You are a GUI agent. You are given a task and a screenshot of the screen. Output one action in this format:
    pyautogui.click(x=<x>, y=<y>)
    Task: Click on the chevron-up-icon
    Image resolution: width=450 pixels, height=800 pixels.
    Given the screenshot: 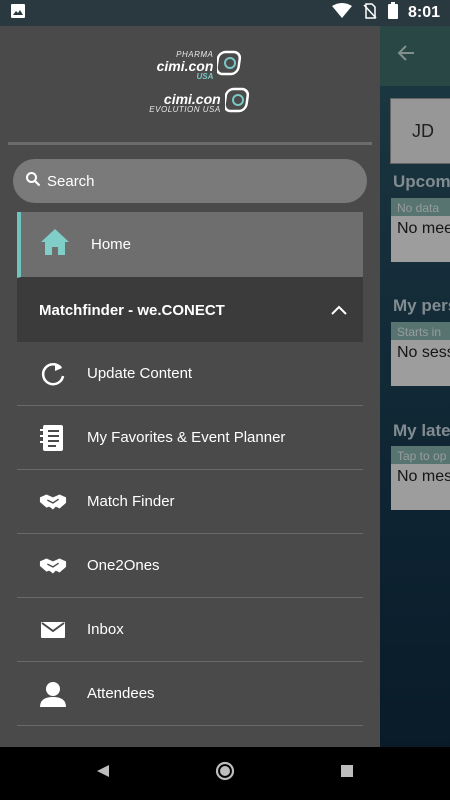 What is the action you would take?
    pyautogui.click(x=339, y=310)
    